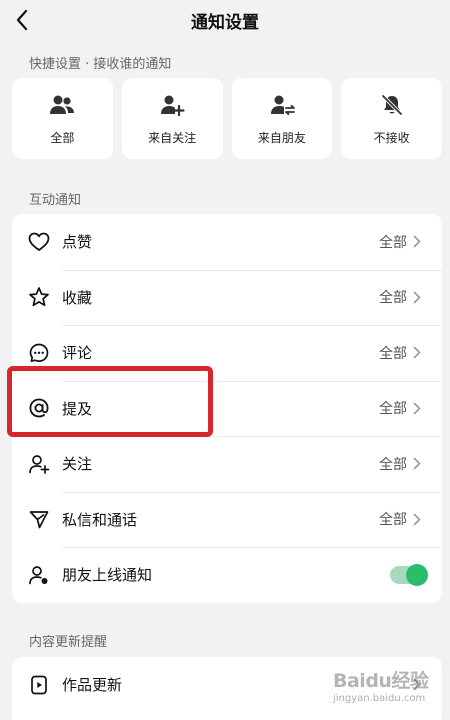  Describe the element at coordinates (227, 685) in the screenshot. I see `setting-row-works-update: 作品更新` at that location.